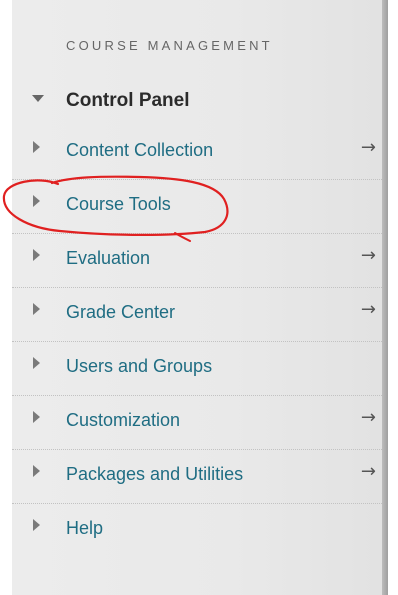 The height and width of the screenshot is (595, 398). What do you see at coordinates (108, 258) in the screenshot?
I see `menu-item-label: Evaluation` at bounding box center [108, 258].